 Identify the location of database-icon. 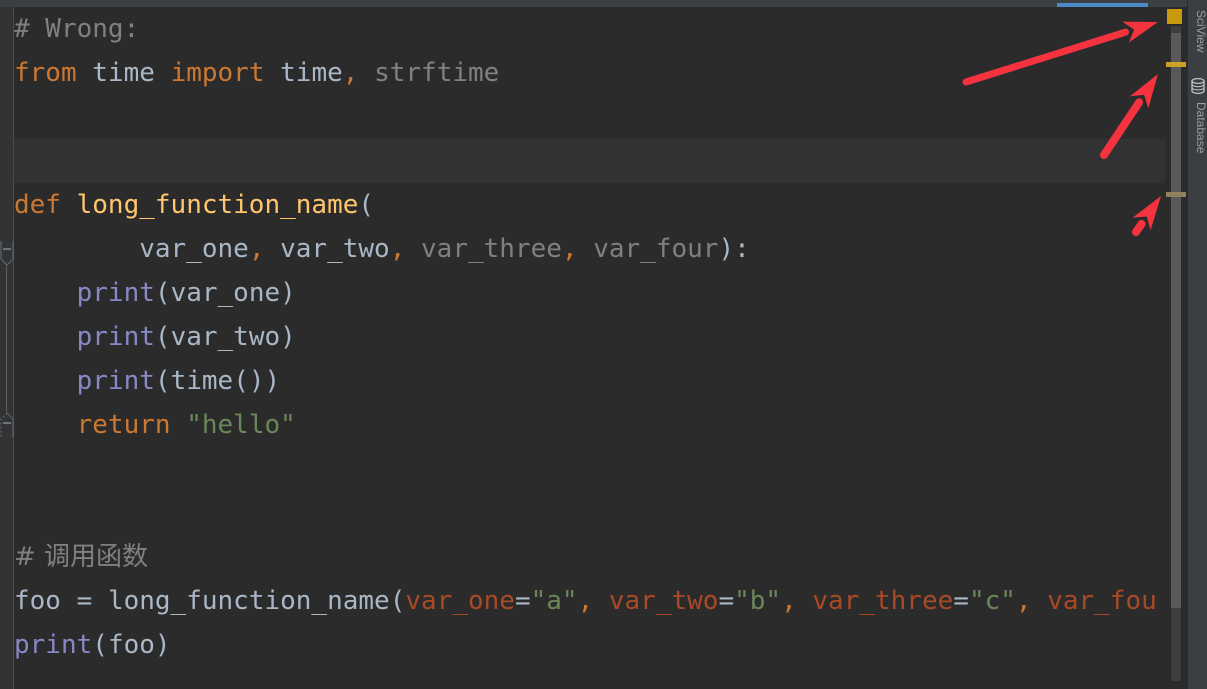
(1198, 87).